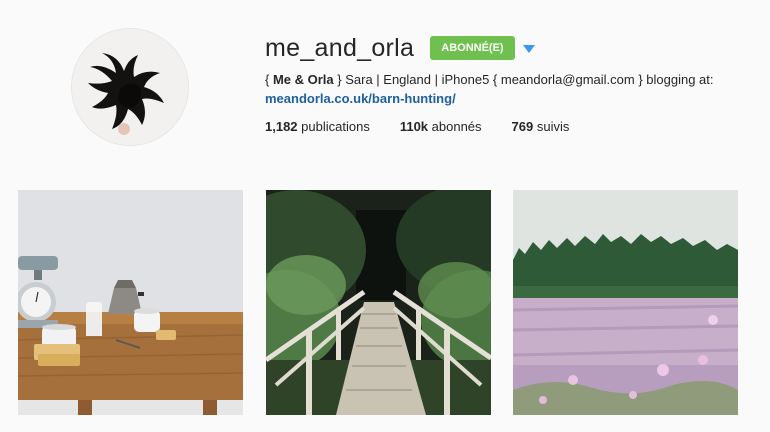 This screenshot has width=770, height=432. I want to click on bio-name: Me & Orla, so click(303, 79).